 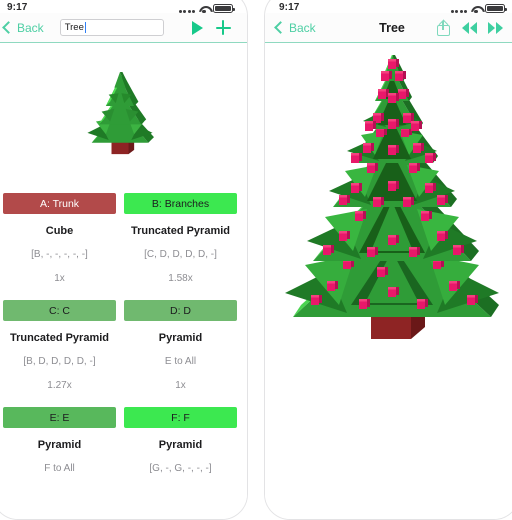 What do you see at coordinates (180, 361) in the screenshot?
I see `rule-expansion-d: E to All` at bounding box center [180, 361].